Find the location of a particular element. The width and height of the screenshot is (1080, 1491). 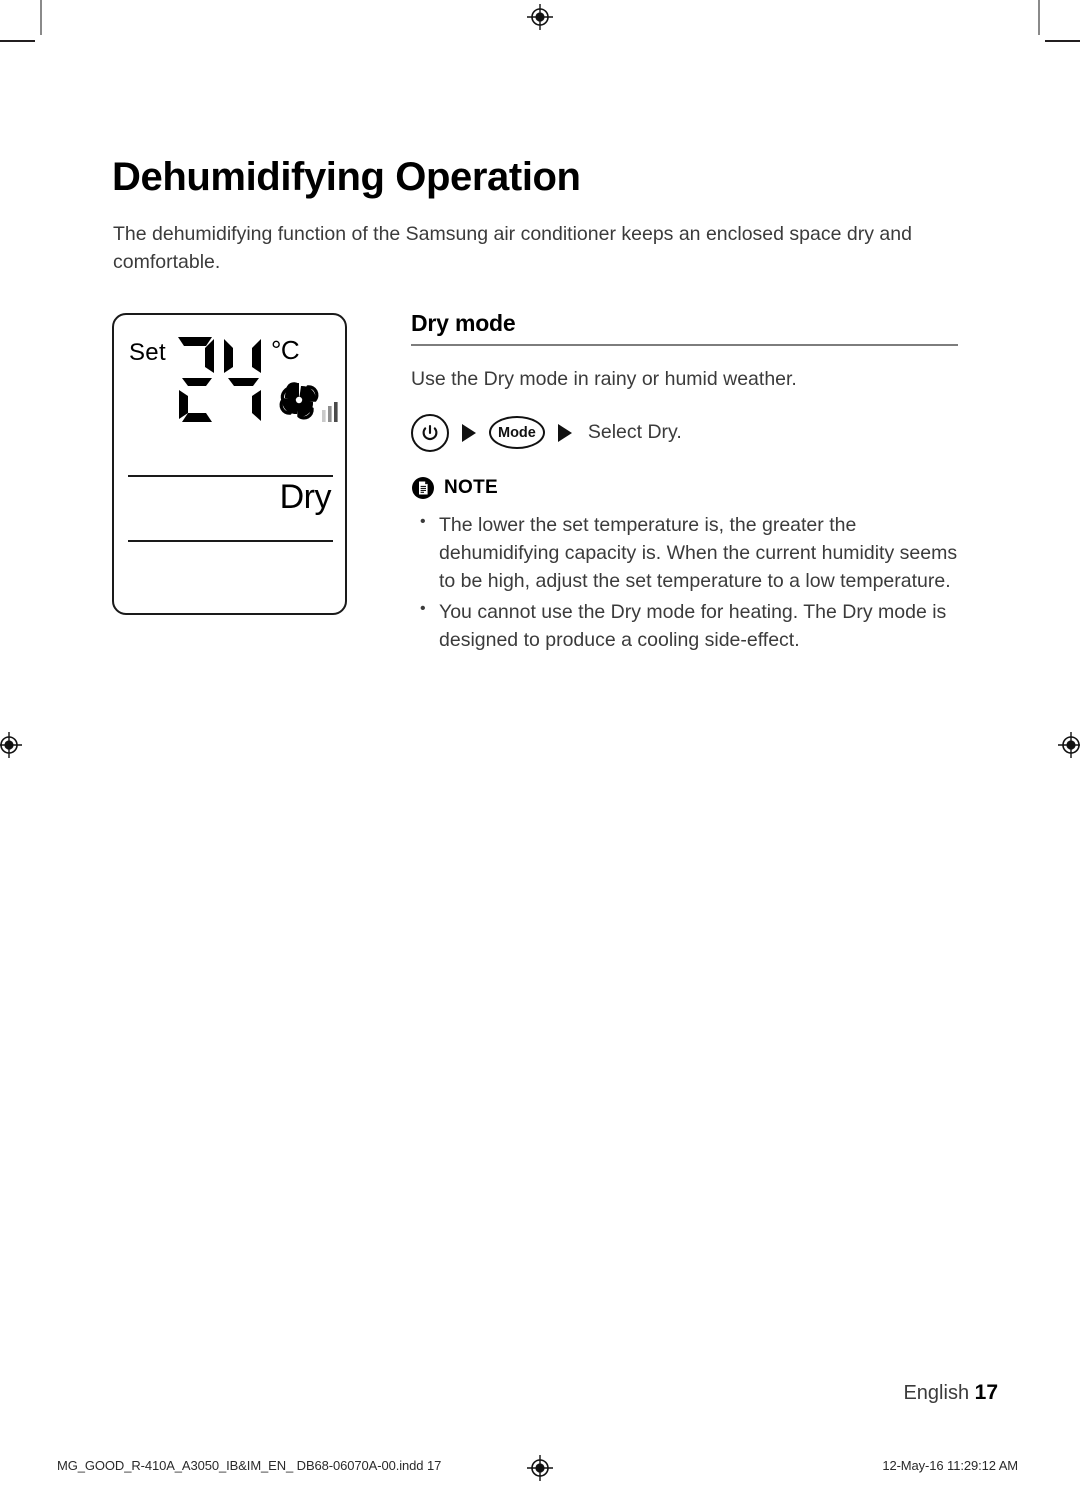

page-number-value: 17 is located at coordinates (986, 1392).